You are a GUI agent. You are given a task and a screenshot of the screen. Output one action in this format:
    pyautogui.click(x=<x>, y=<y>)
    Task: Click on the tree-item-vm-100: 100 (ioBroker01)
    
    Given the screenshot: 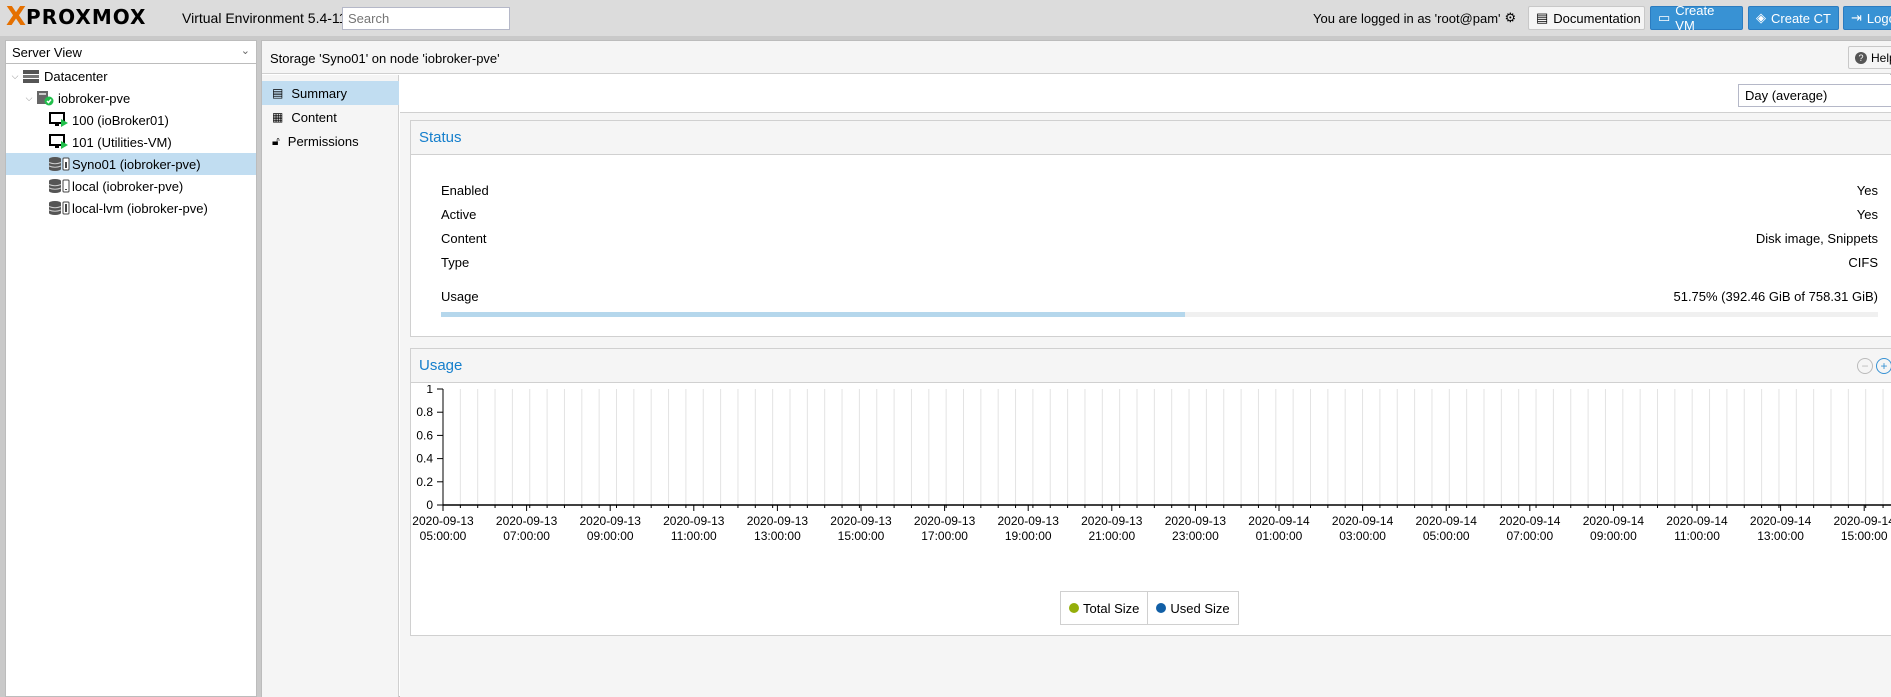 What is the action you would take?
    pyautogui.click(x=131, y=120)
    